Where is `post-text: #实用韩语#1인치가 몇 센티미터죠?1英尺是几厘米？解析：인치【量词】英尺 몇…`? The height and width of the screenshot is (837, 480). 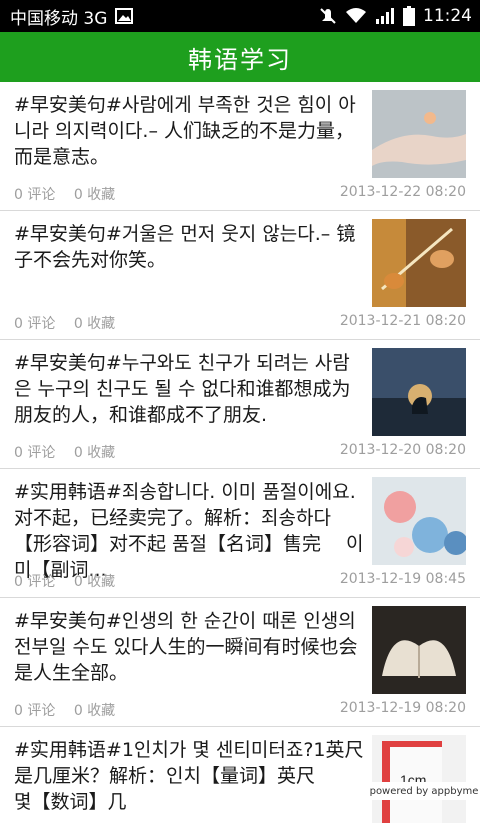
post-text: #实用韩语#1인치가 몇 센티미터죠?1英尺是几厘米？解析：인치【量词】英尺 몇… is located at coordinates (189, 776).